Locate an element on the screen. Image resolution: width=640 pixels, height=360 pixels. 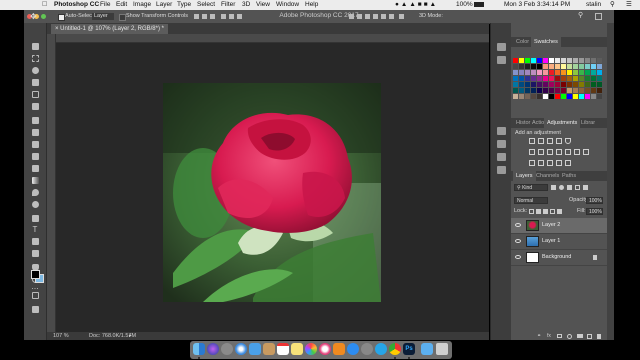
lasso-tool is located at coordinates (35, 70).